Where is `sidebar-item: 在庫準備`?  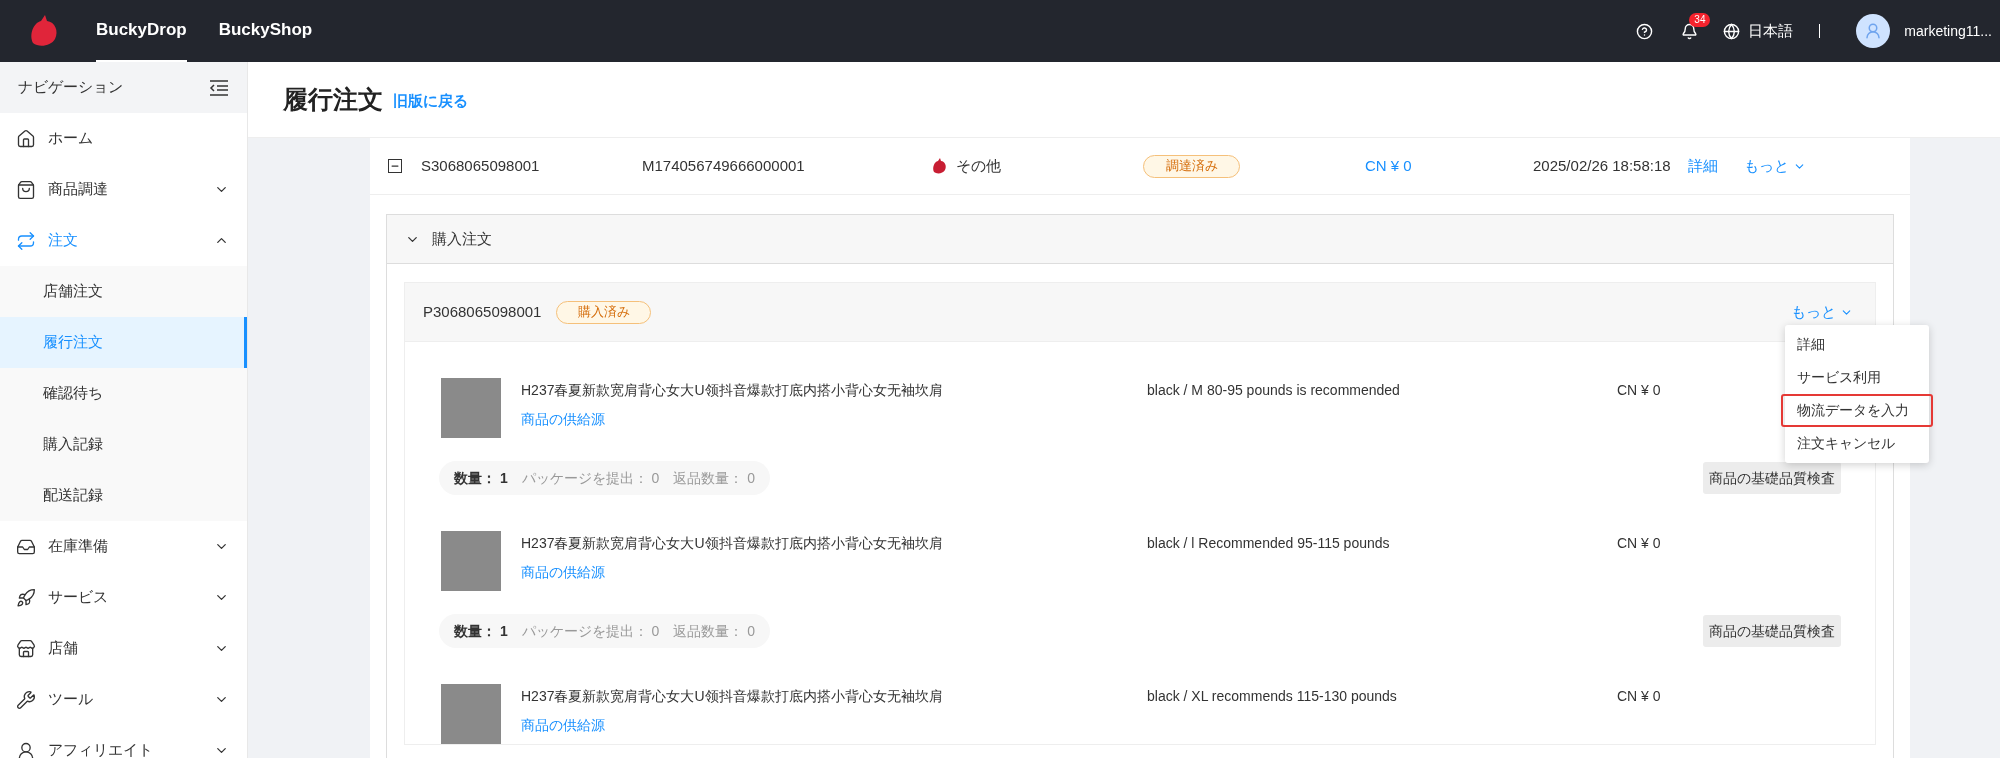 sidebar-item: 在庫準備 is located at coordinates (123, 546).